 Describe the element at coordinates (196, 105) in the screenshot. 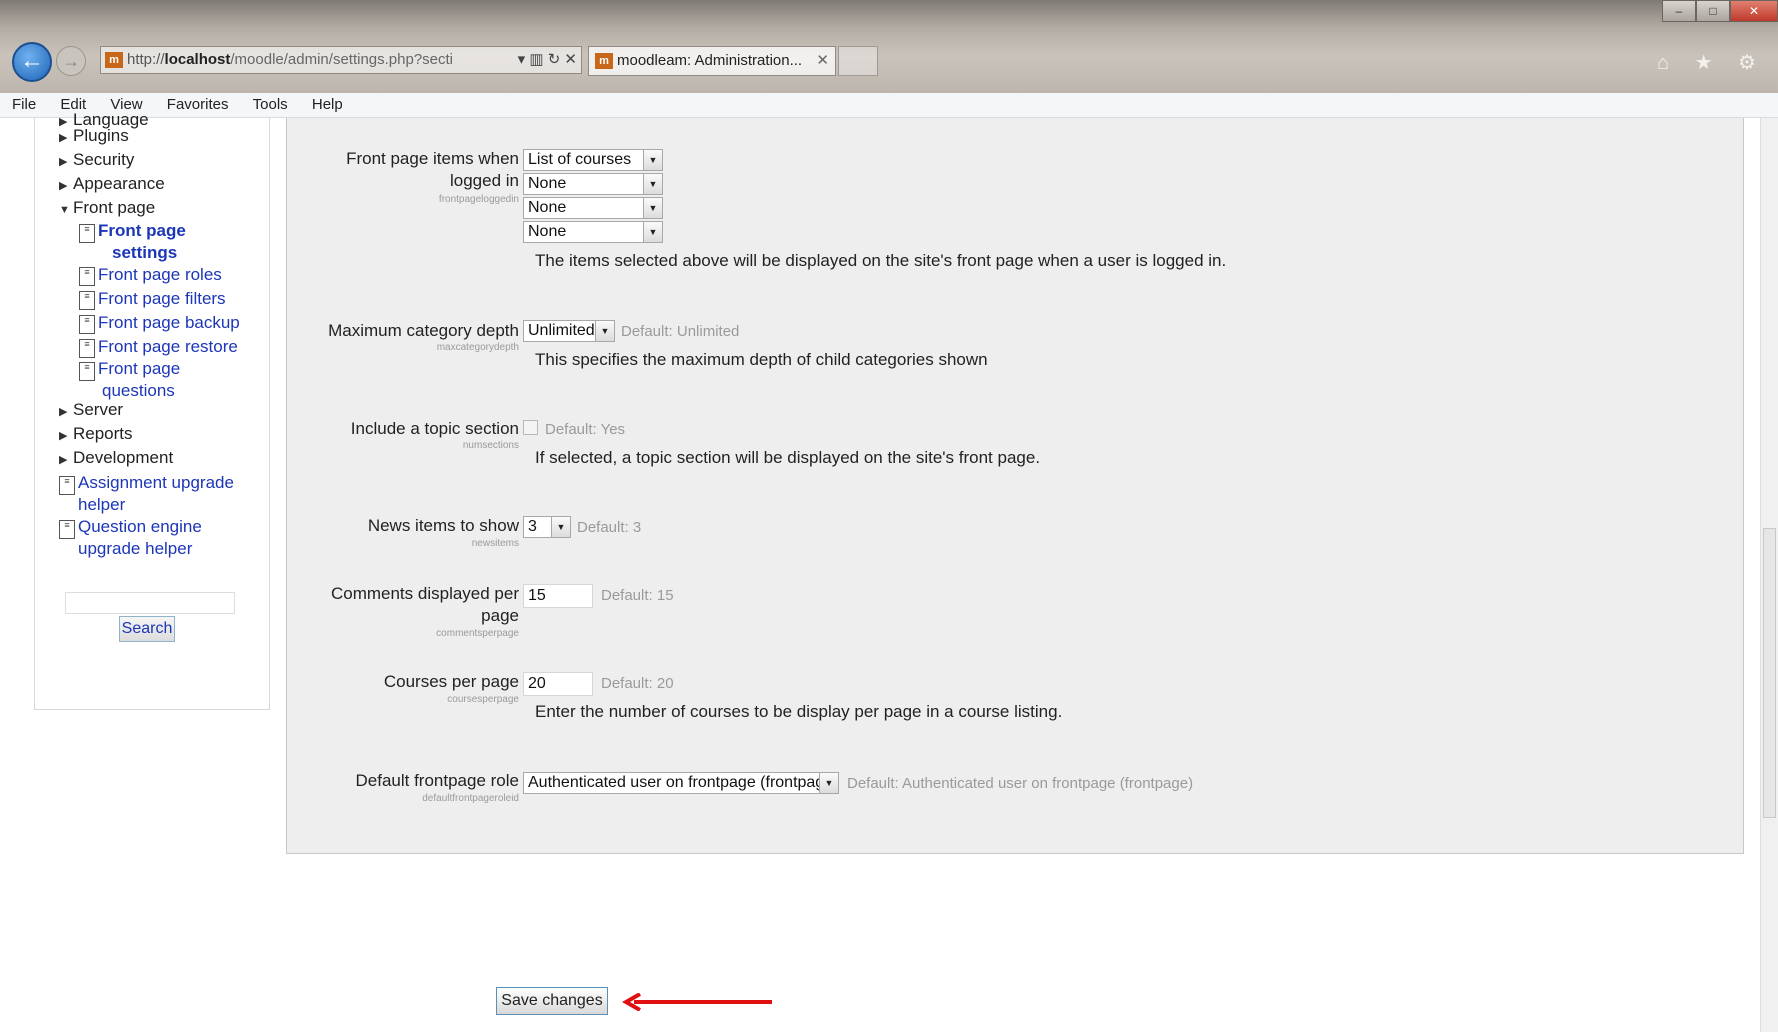

I see `menu-favorites: Favorites` at that location.